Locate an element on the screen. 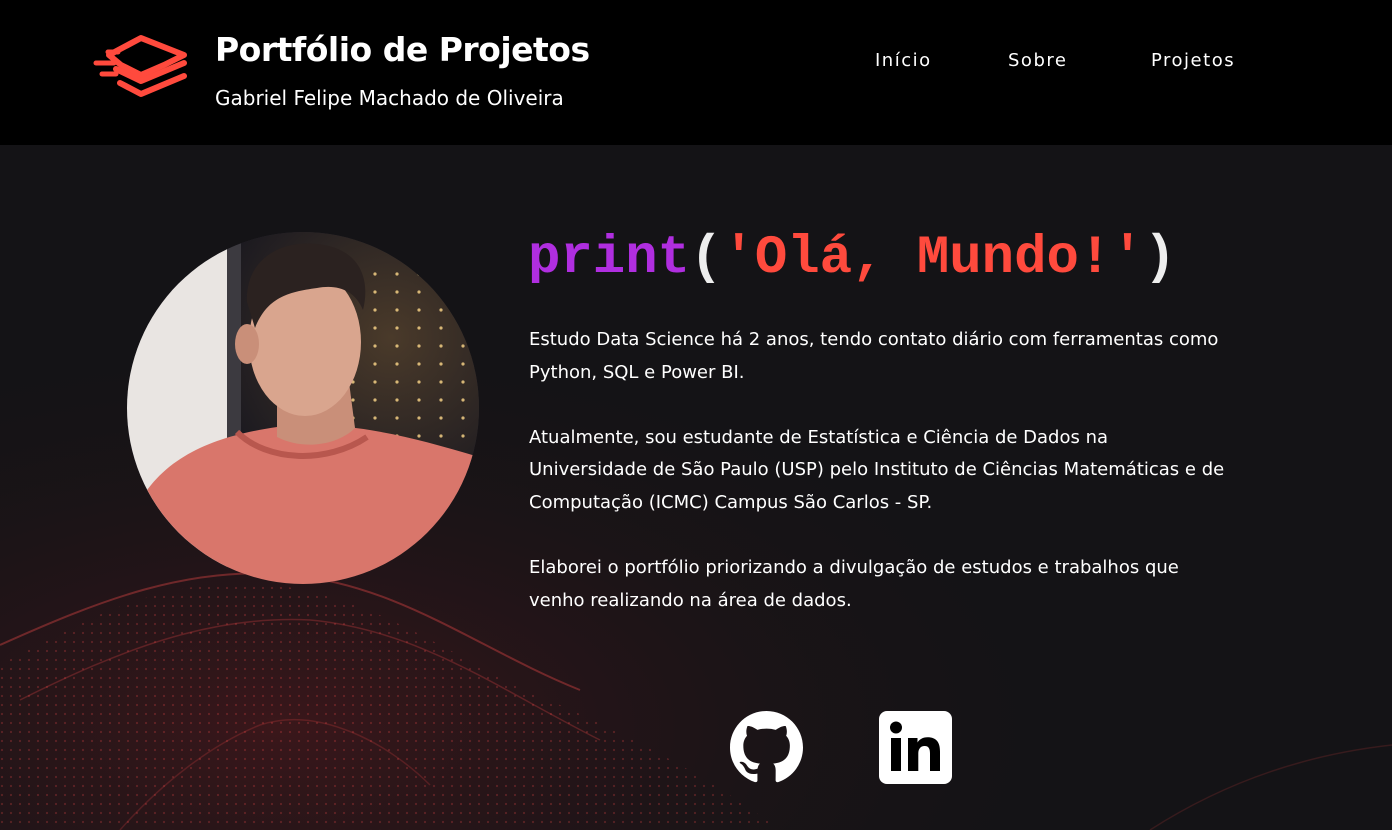  code-string: 'Olá, Mundo!' is located at coordinates (933, 258).